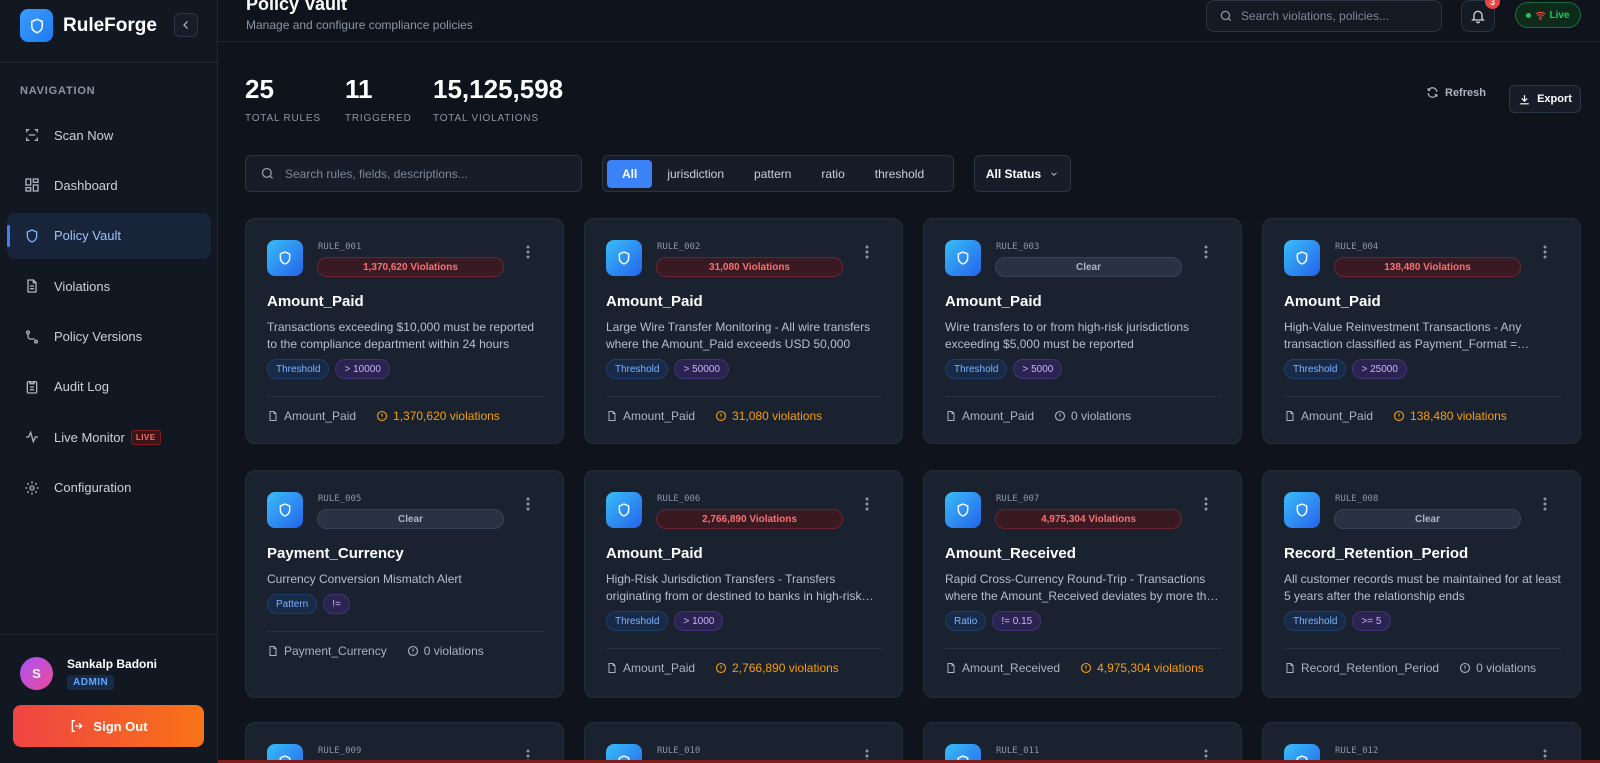 Image resolution: width=1600 pixels, height=763 pixels. What do you see at coordinates (1370, 668) in the screenshot?
I see `rule-field-label: Record_Retention_Period` at bounding box center [1370, 668].